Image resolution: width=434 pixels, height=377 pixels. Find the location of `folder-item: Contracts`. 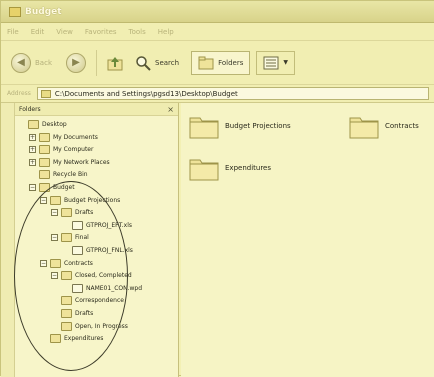

folder-item: Contracts is located at coordinates (384, 126).